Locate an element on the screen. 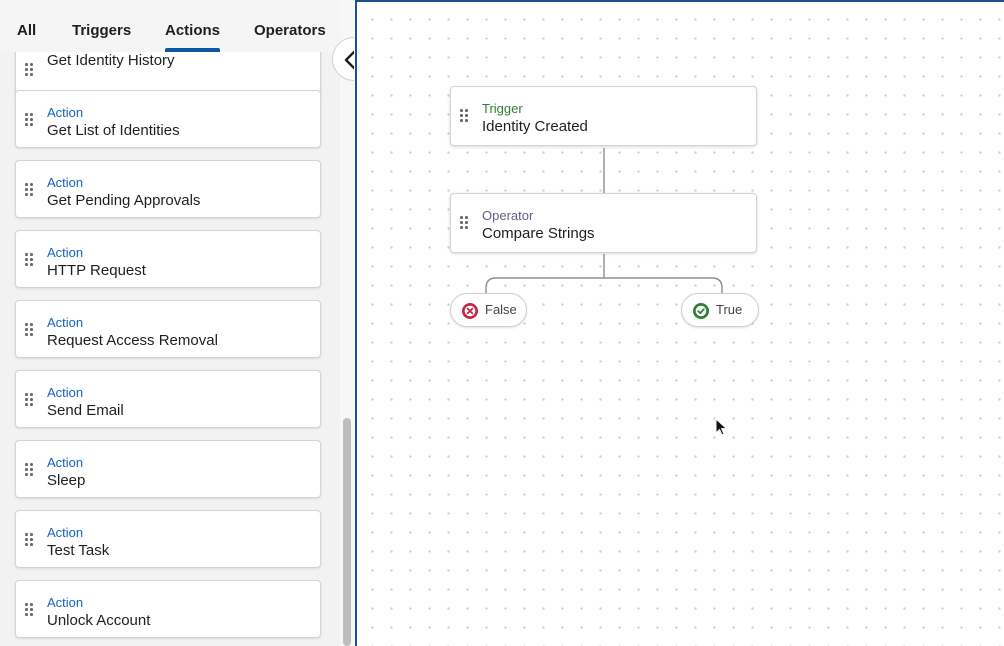  list-item-title: Get Identity History is located at coordinates (111, 60).